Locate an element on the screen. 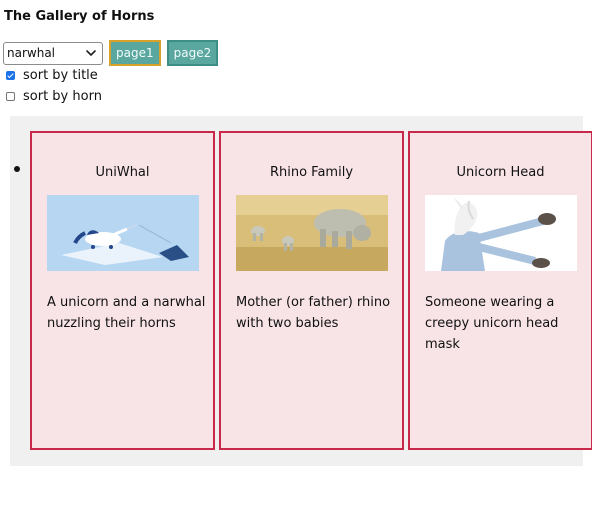 This screenshot has width=592, height=520. card-title: Rhino Family is located at coordinates (311, 172).